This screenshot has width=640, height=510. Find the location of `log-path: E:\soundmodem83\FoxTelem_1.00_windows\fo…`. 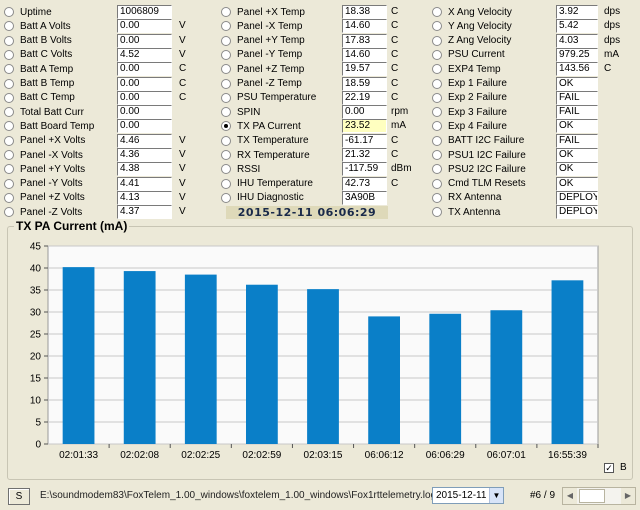

log-path: E:\soundmodem83\FoxTelem_1.00_windows\fo… is located at coordinates (238, 495).